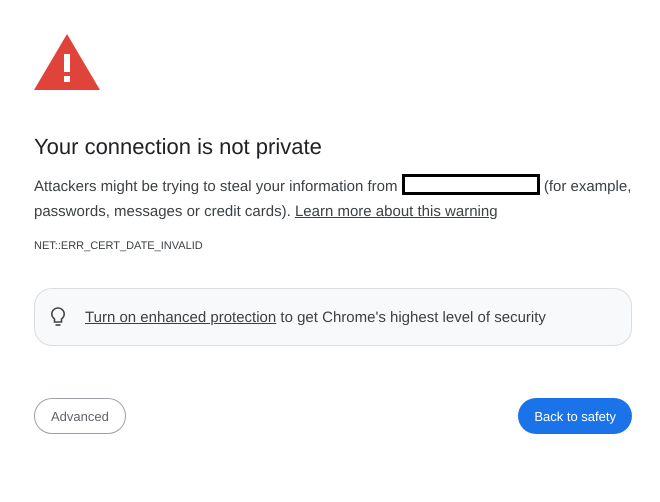 The width and height of the screenshot is (660, 502). I want to click on page-heading: Your connection is not private, so click(178, 147).